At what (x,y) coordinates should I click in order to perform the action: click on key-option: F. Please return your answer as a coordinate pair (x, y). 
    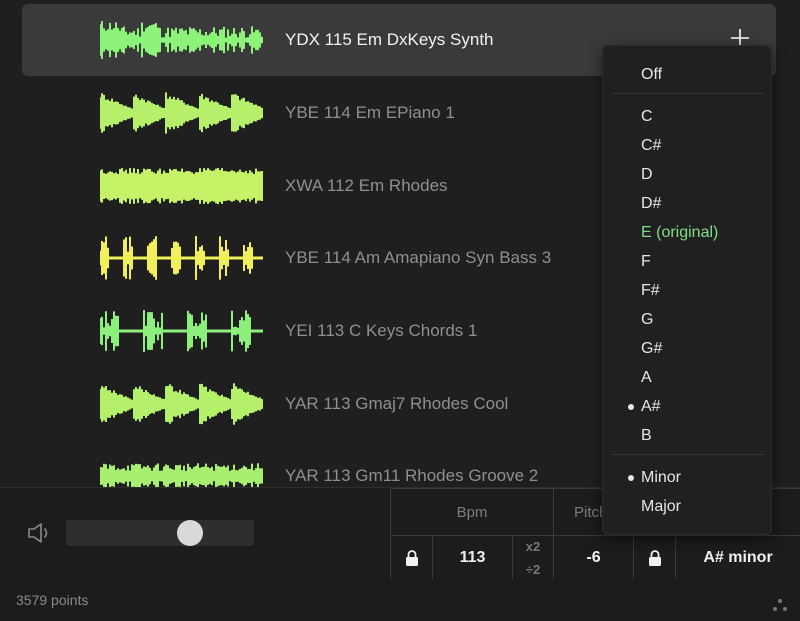
    Looking at the image, I should click on (688, 261).